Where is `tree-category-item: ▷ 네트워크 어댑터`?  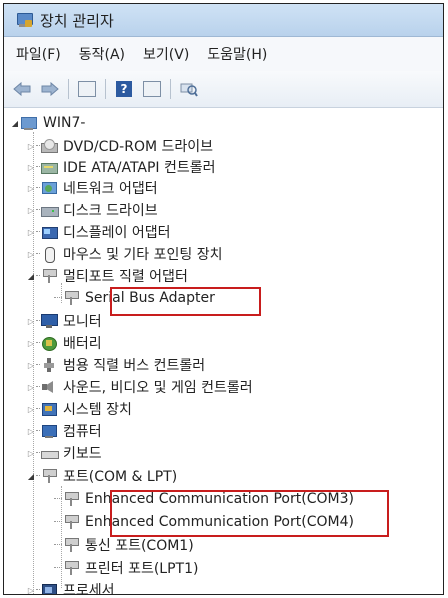 tree-category-item: ▷ 네트워크 어댑터 is located at coordinates (92, 188).